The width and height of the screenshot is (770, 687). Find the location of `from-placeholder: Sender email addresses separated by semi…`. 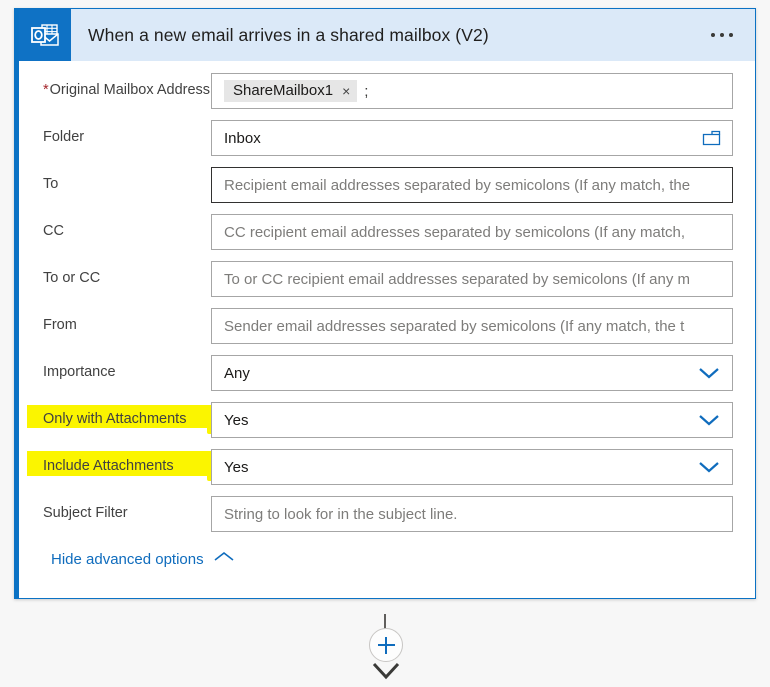

from-placeholder: Sender email addresses separated by semi… is located at coordinates (454, 326).